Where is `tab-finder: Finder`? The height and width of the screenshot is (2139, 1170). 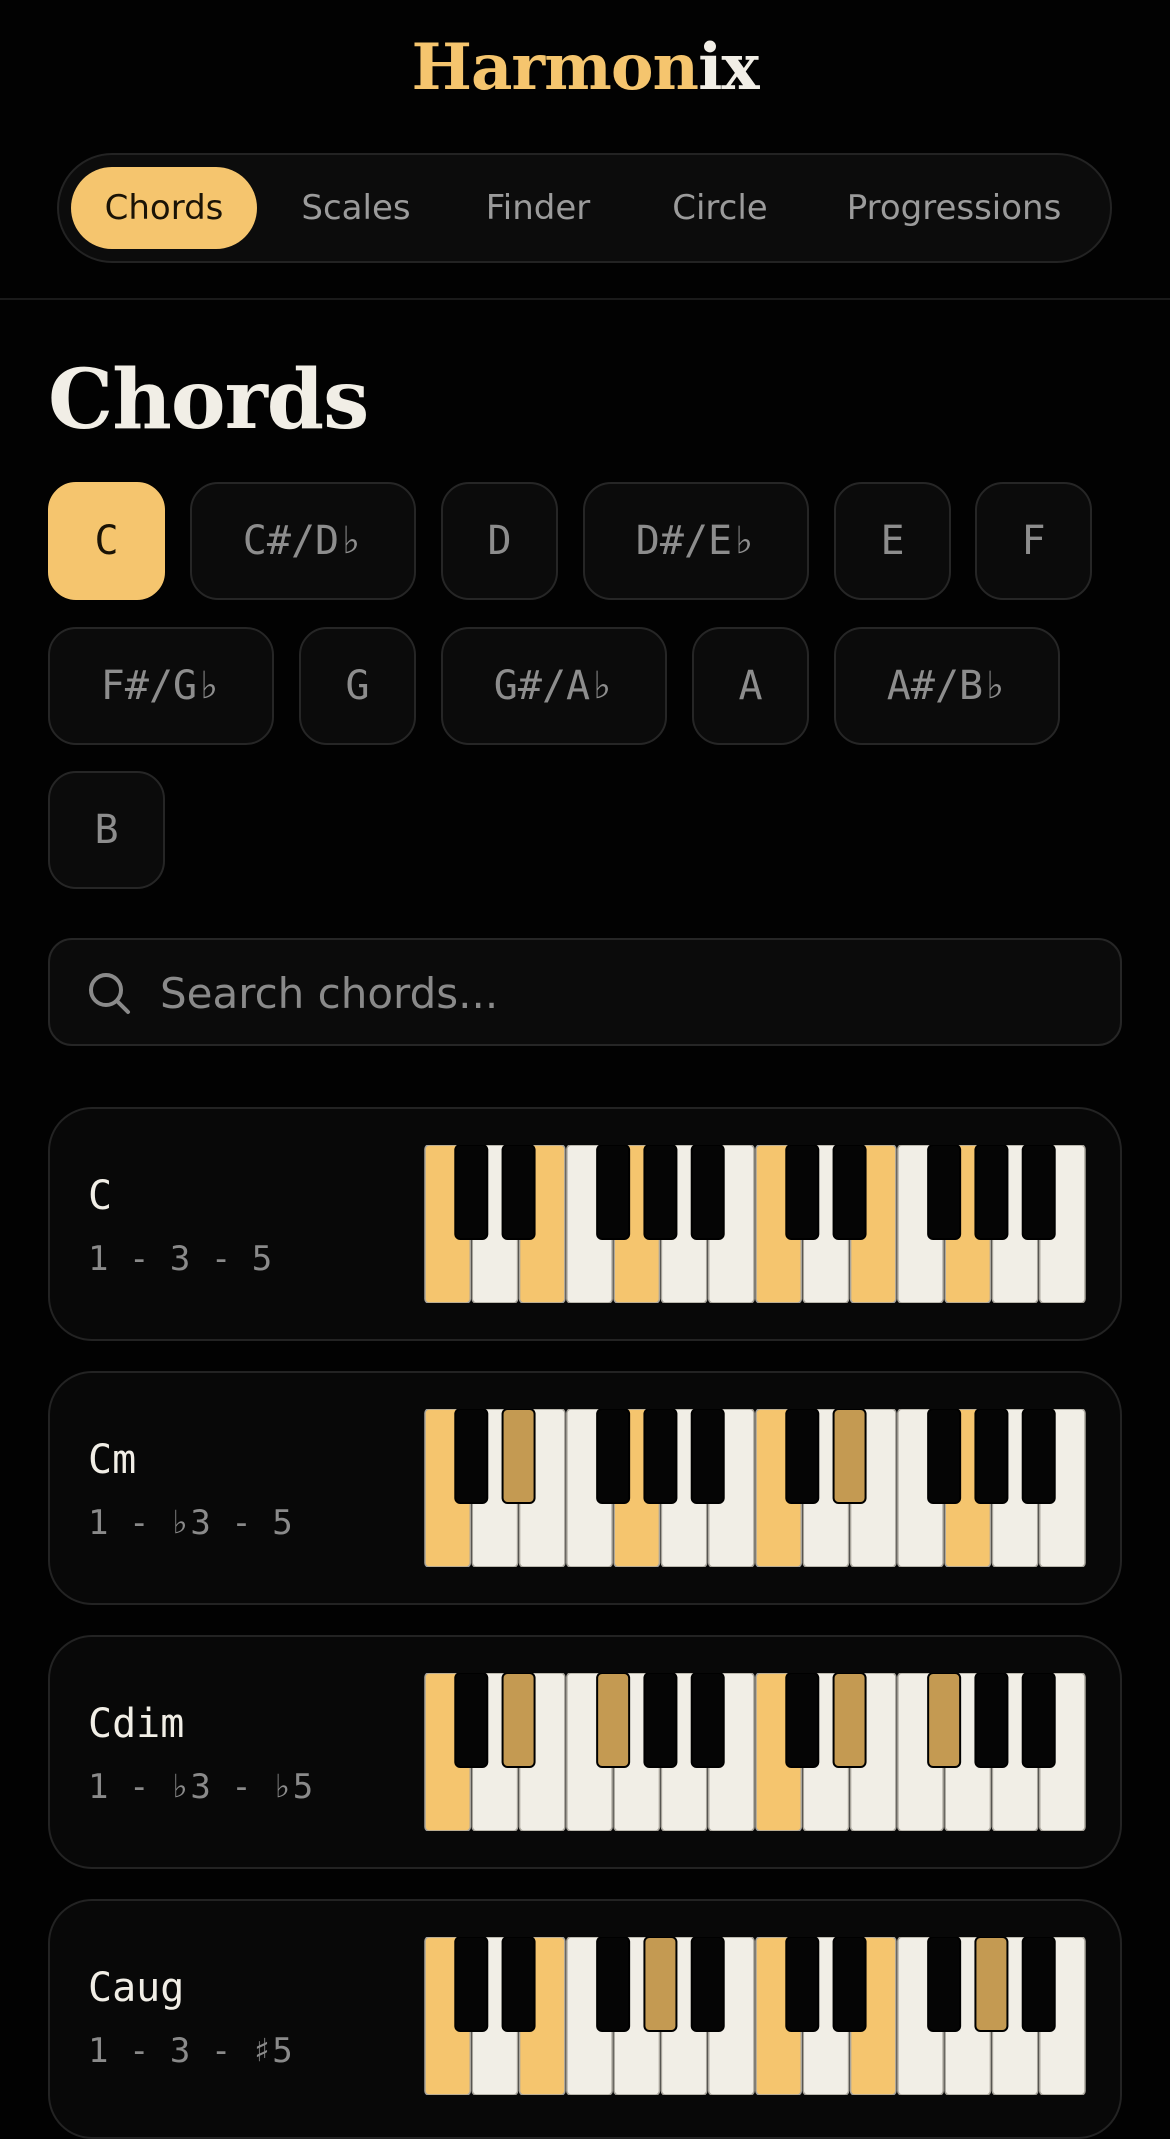
tab-finder: Finder is located at coordinates (538, 208).